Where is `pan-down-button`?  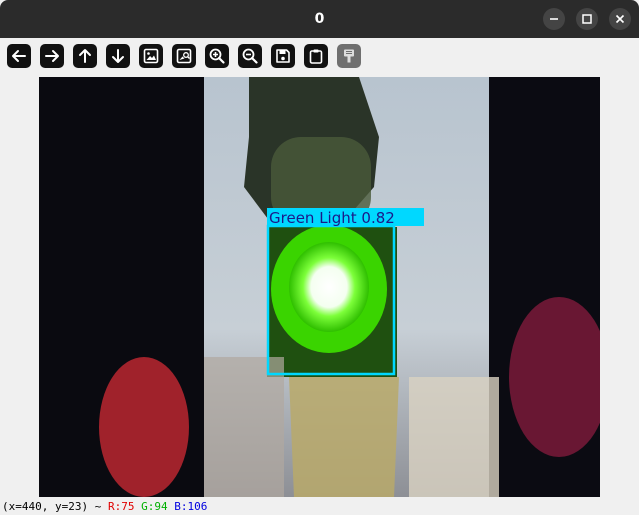 pan-down-button is located at coordinates (118, 56).